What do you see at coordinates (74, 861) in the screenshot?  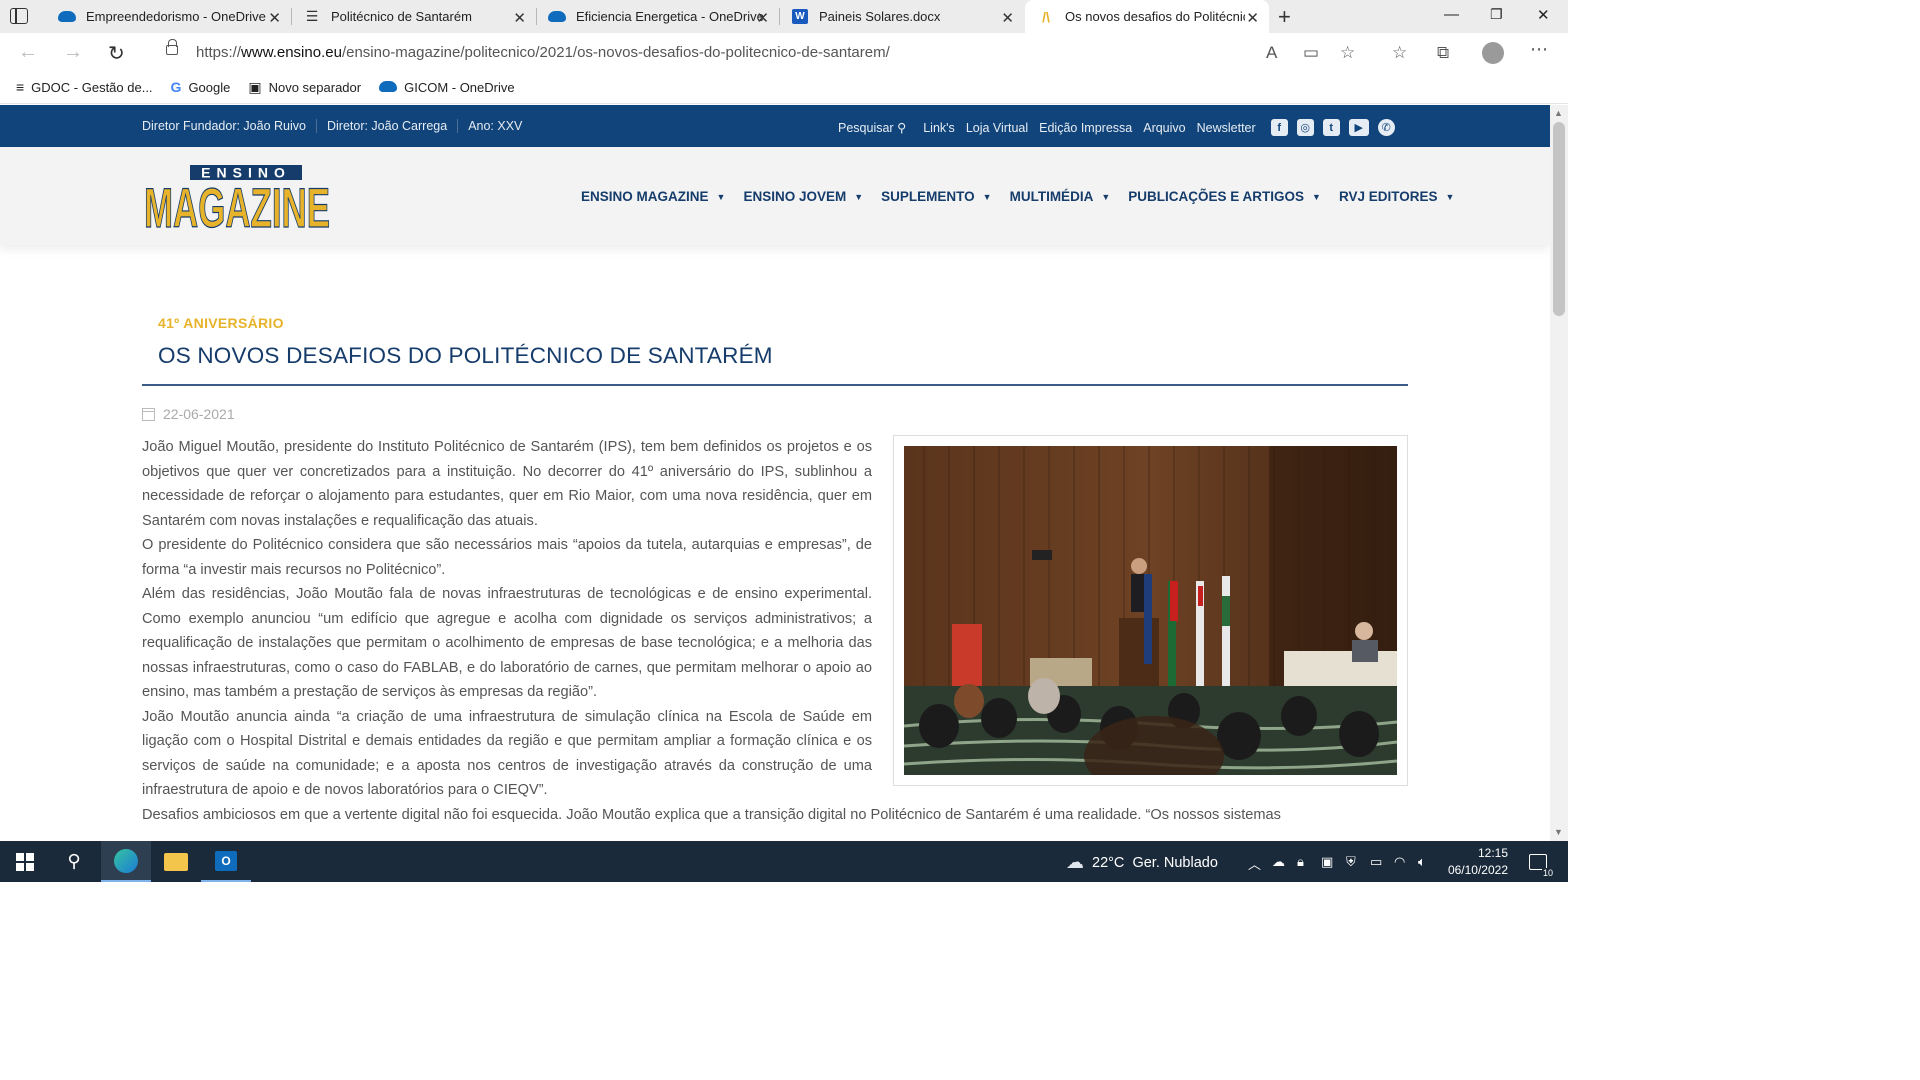 I see `search-icon: ⚲` at bounding box center [74, 861].